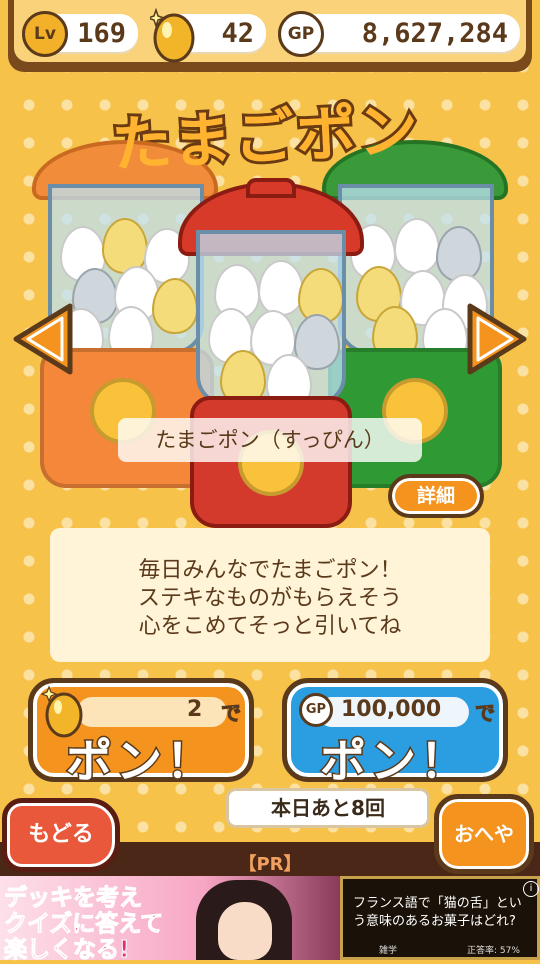 The image size is (540, 964). I want to click on gp-value: 8,627,284, so click(434, 33).